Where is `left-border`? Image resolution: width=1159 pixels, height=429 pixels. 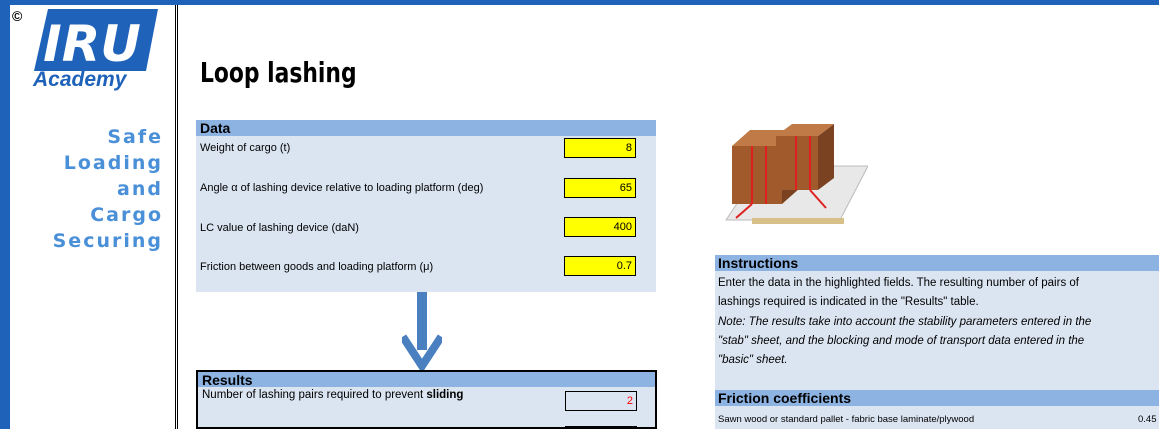
left-border is located at coordinates (5, 214).